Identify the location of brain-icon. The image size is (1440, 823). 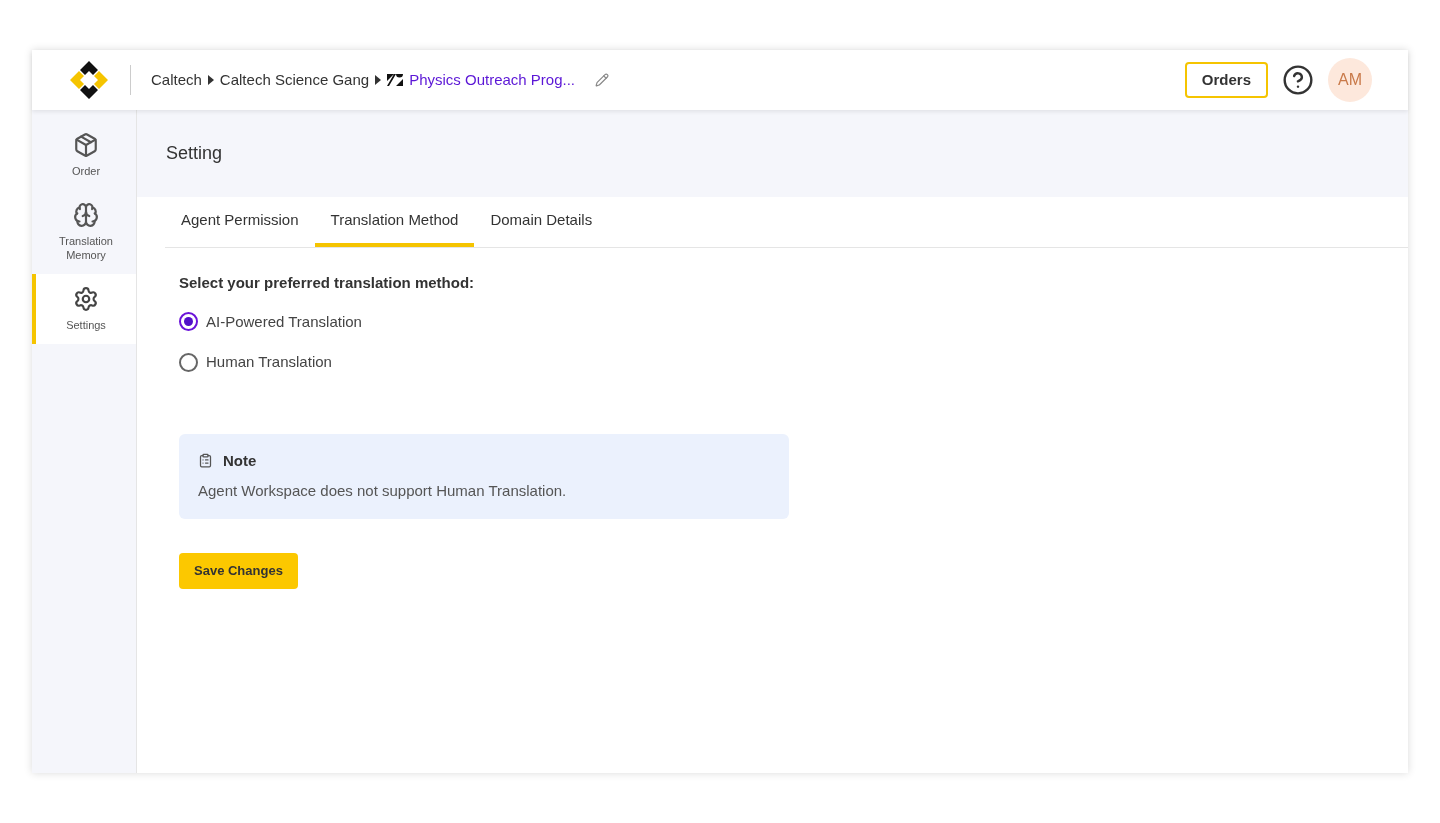
(86, 215).